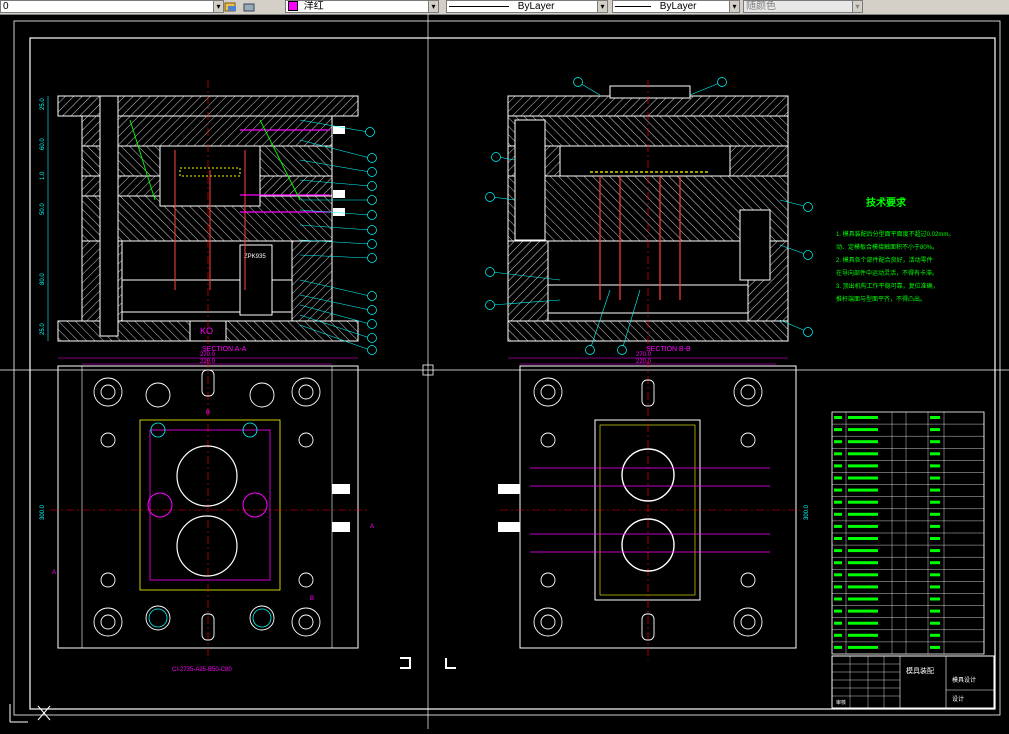  I want to click on dim-right-side: 300.0, so click(807, 512).